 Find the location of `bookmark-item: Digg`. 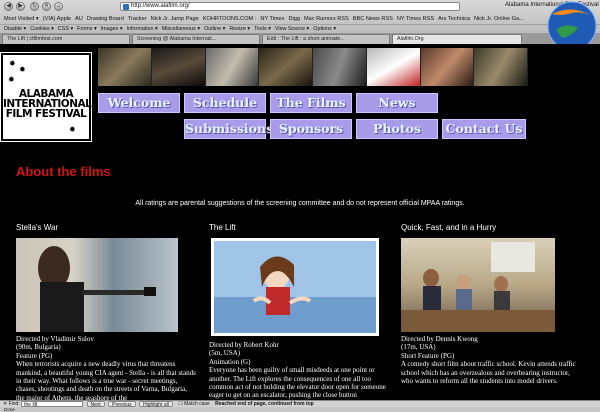

bookmark-item: Digg is located at coordinates (294, 19).